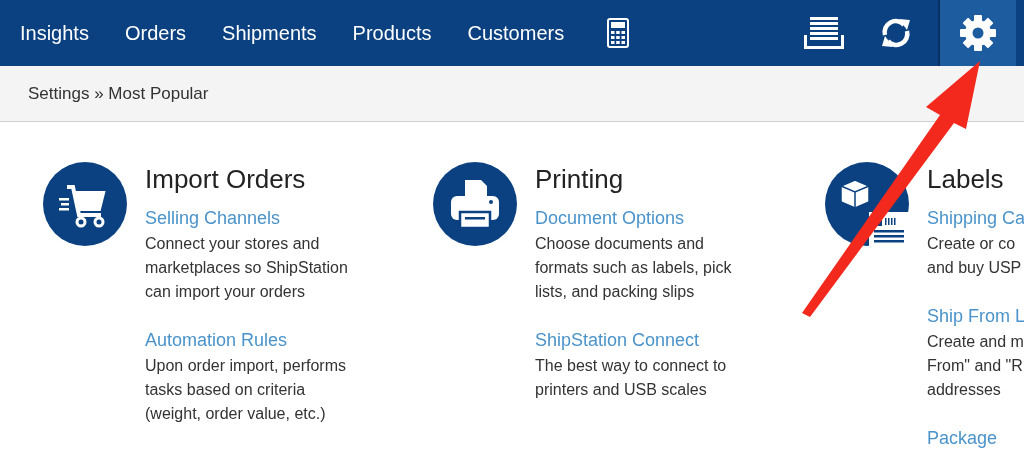  I want to click on section-title: Labels, so click(966, 179).